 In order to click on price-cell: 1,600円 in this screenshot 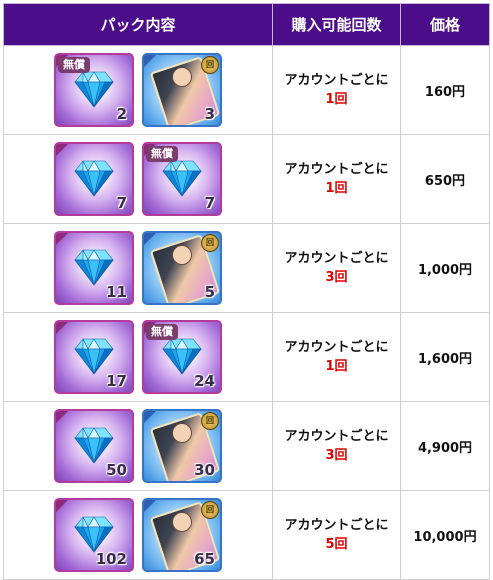, I will do `click(445, 357)`.